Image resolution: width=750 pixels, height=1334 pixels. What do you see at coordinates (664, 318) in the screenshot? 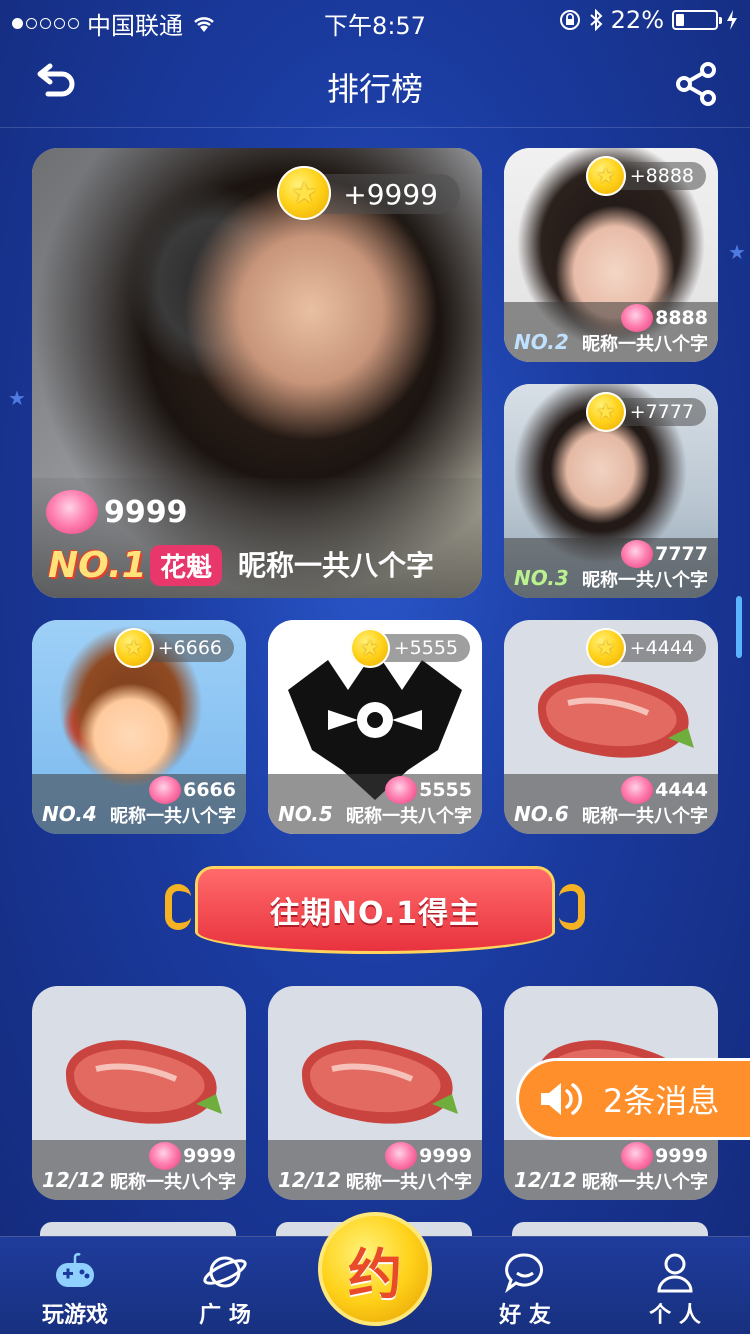
I see `rose-count: 8888` at bounding box center [664, 318].